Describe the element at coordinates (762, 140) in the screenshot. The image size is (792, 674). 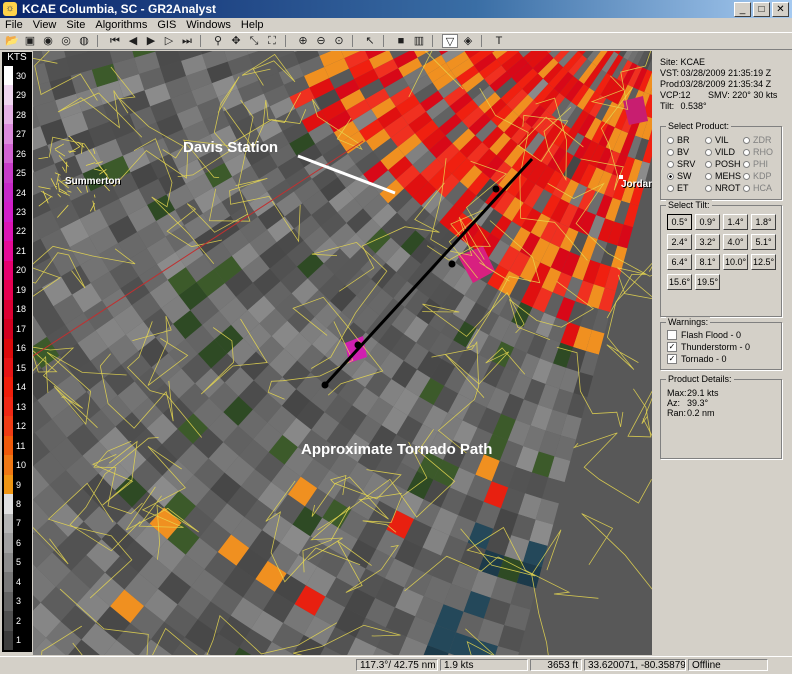
I see `product-option-label: ZDR` at that location.